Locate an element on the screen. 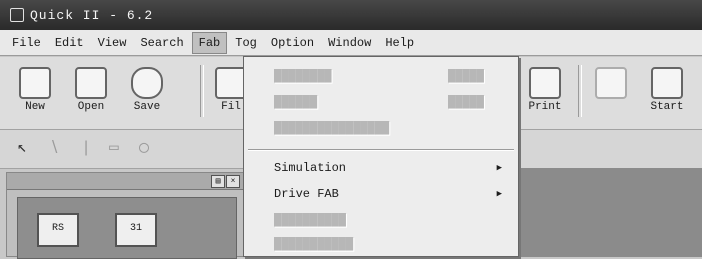 Image resolution: width=702 pixels, height=259 pixels. fab-menu-item-label: ████████ is located at coordinates (303, 76).